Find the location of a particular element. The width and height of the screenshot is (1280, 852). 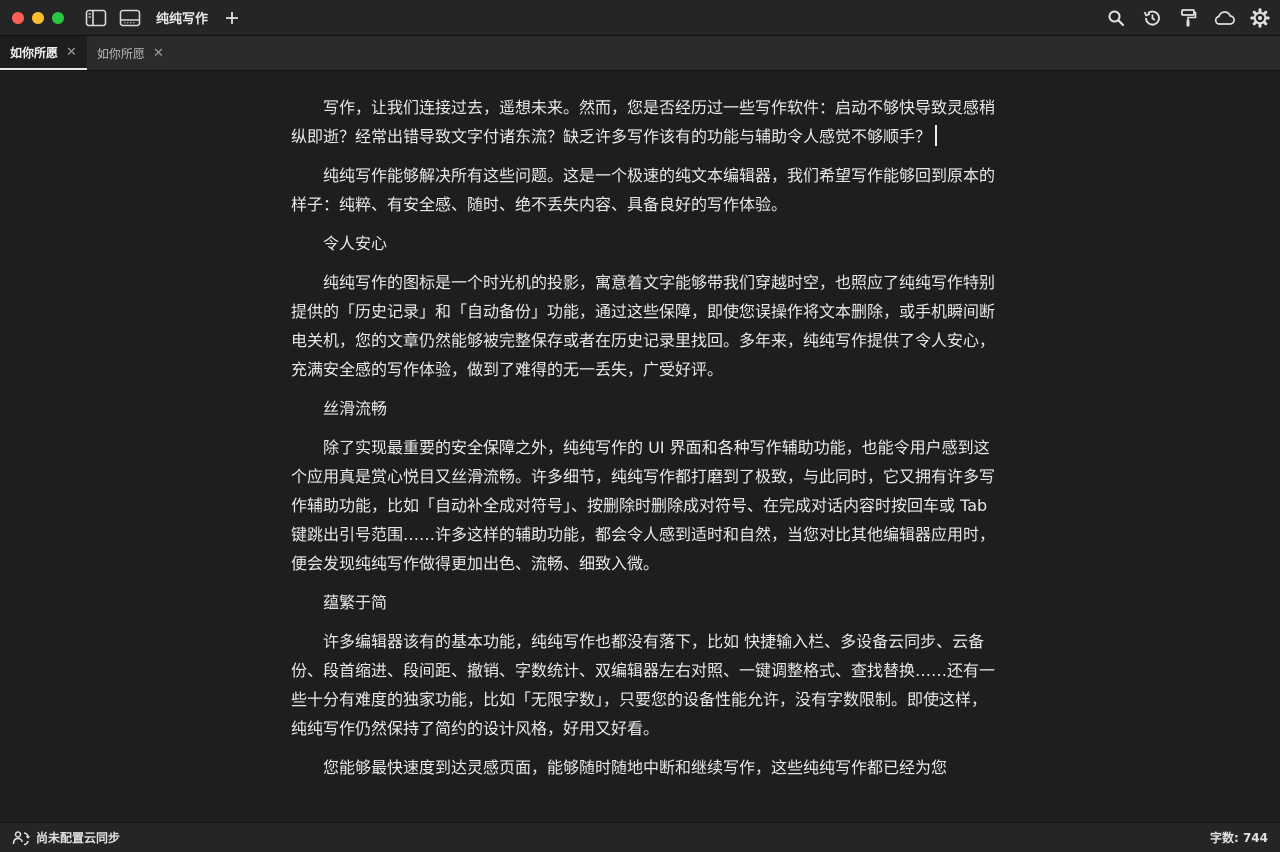

new-document-button is located at coordinates (232, 18).